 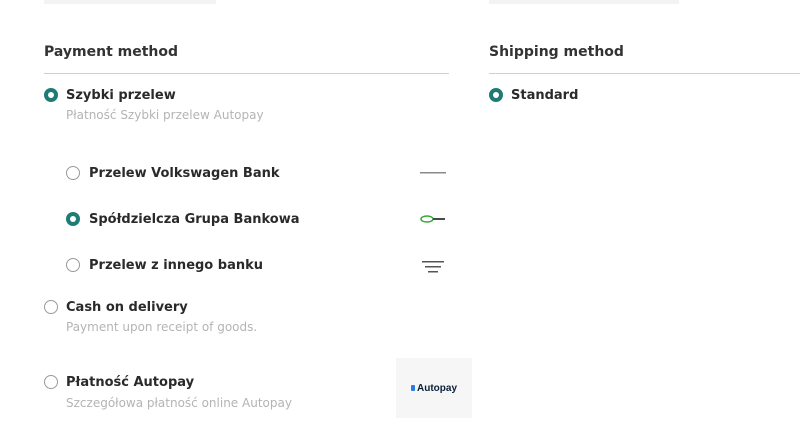 I want to click on autopay-desc: Szczegółowa płatność online Autopay, so click(x=179, y=403).